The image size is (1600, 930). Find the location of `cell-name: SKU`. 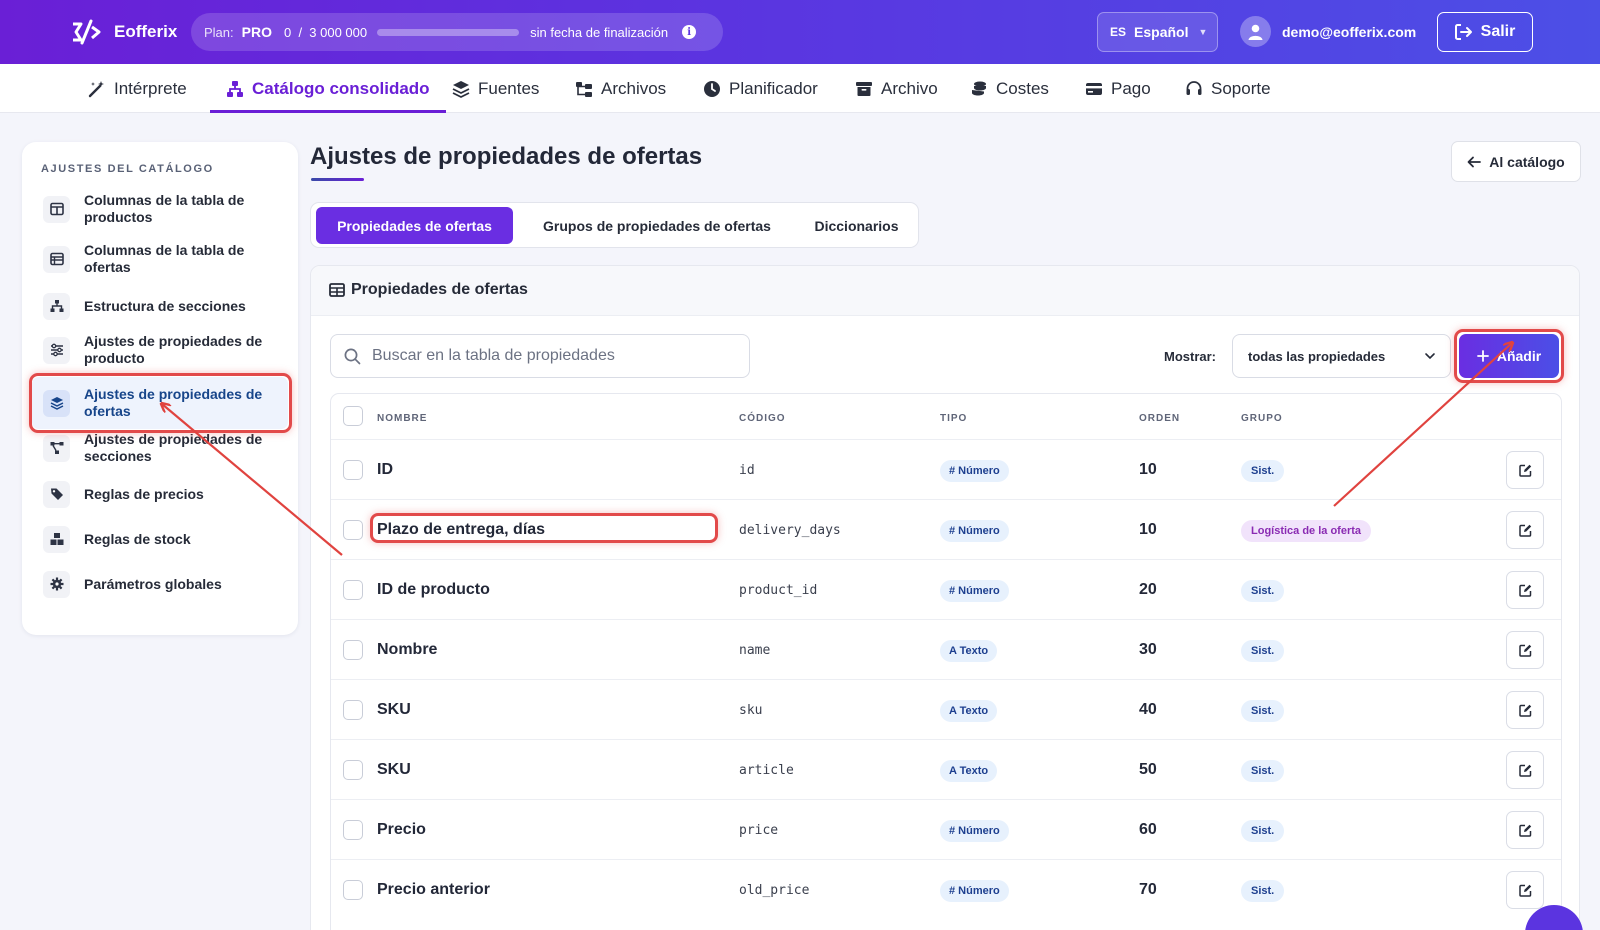

cell-name: SKU is located at coordinates (394, 709).